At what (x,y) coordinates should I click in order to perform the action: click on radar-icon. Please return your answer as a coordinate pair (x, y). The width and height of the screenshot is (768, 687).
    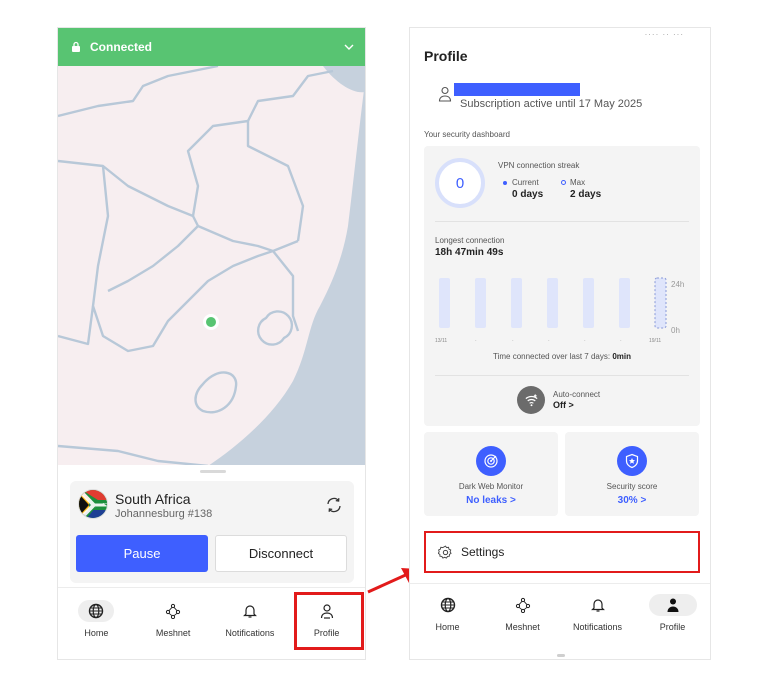
    Looking at the image, I should click on (491, 461).